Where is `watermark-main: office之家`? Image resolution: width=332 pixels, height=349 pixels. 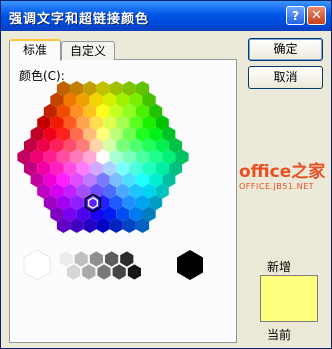
watermark-main: office之家 is located at coordinates (282, 172).